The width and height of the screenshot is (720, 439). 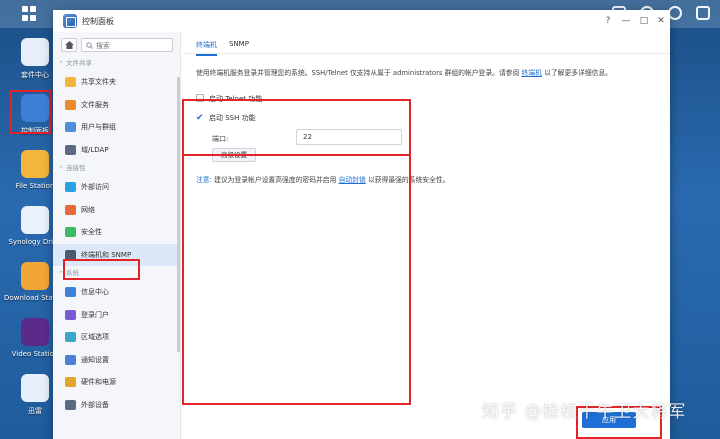 What do you see at coordinates (70, 382) in the screenshot?
I see `hardware-power-icon` at bounding box center [70, 382].